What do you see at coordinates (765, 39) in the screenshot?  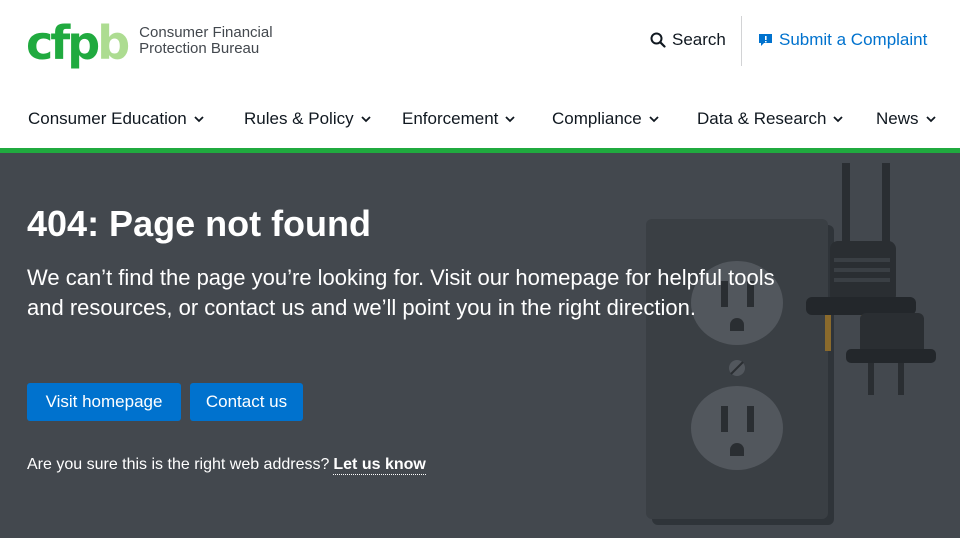 I see `speech-bubble-icon` at bounding box center [765, 39].